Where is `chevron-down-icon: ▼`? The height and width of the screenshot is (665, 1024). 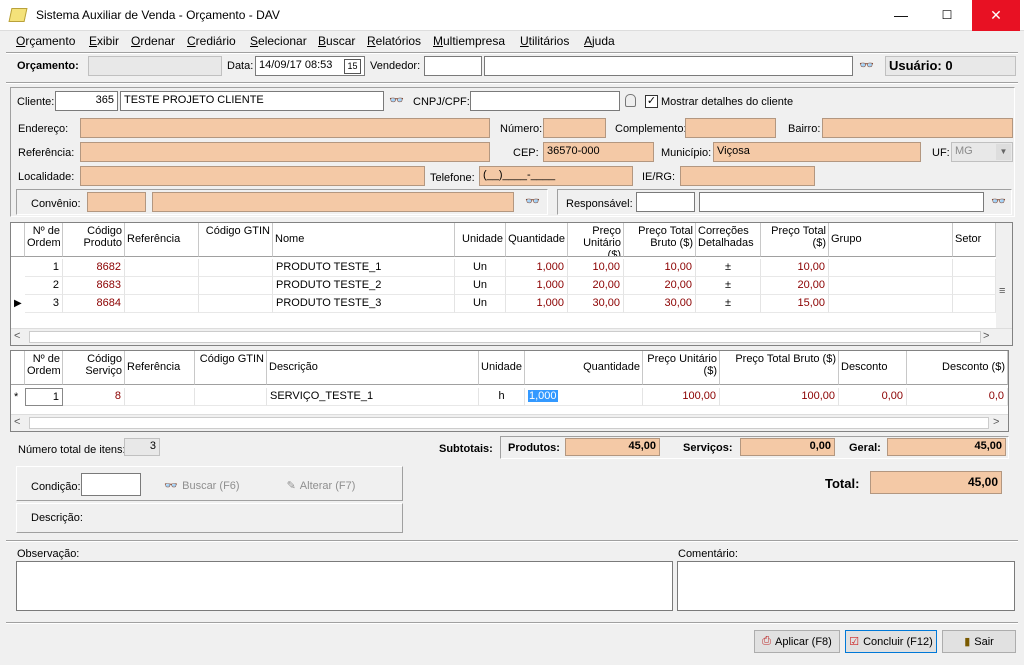 chevron-down-icon: ▼ is located at coordinates (1003, 152).